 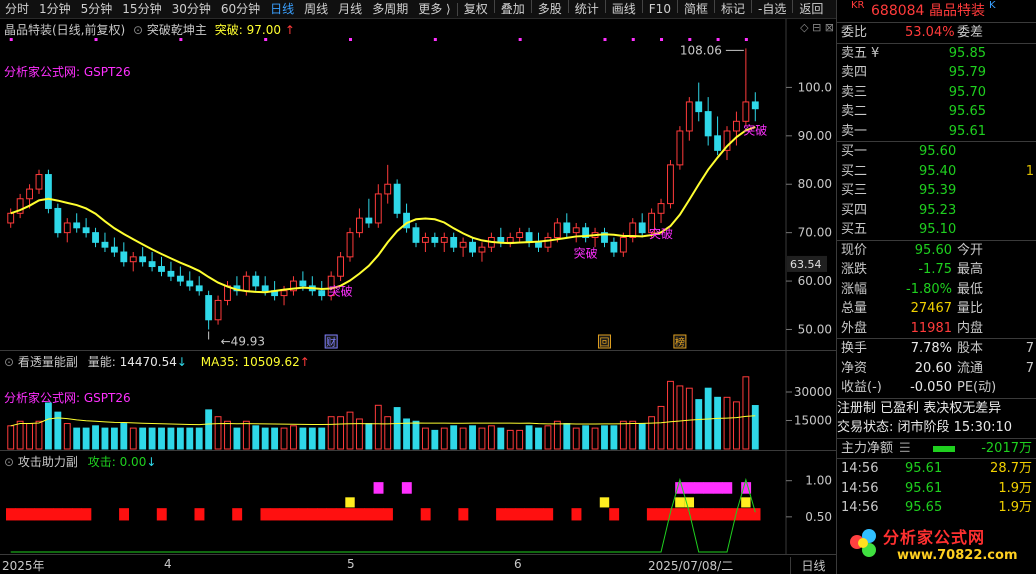 I want to click on attack-chart: 1.00 0.50, so click(x=418, y=503).